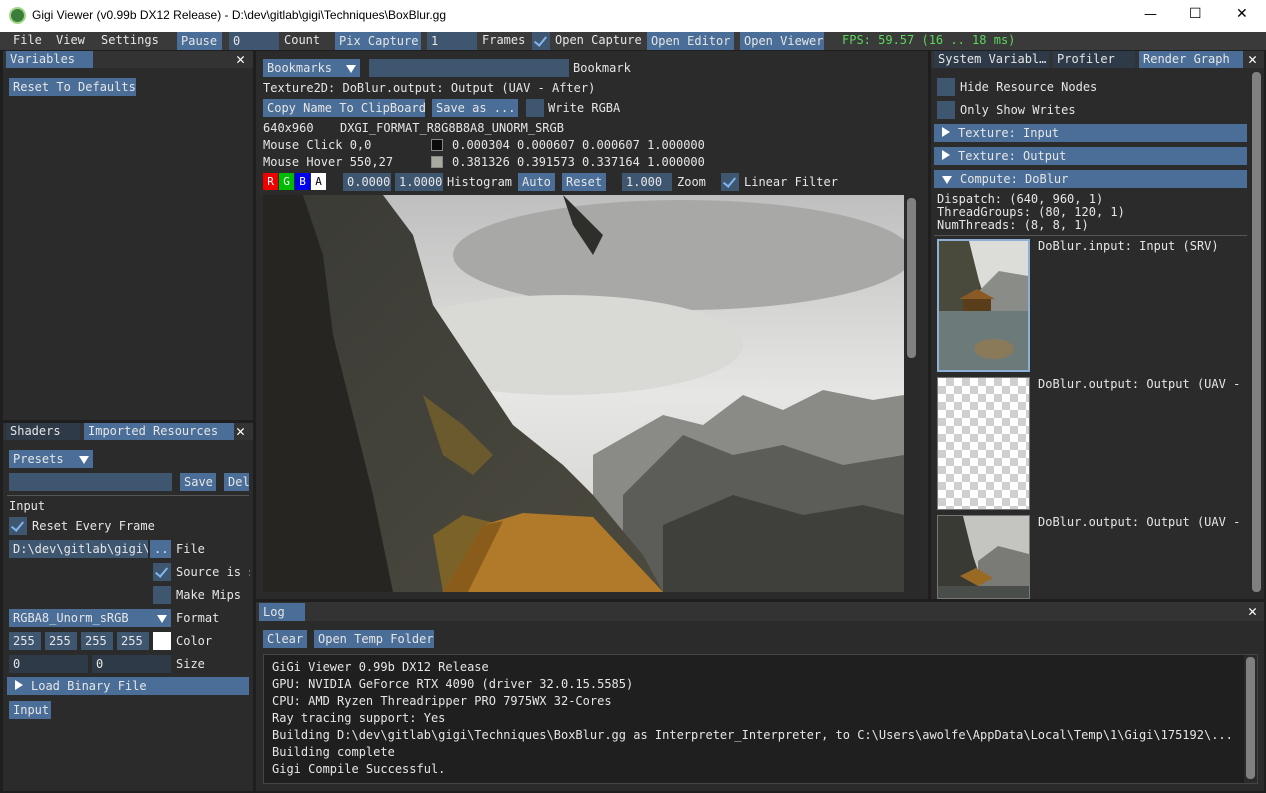  I want to click on write-rgba-checkbox, so click(535, 108).